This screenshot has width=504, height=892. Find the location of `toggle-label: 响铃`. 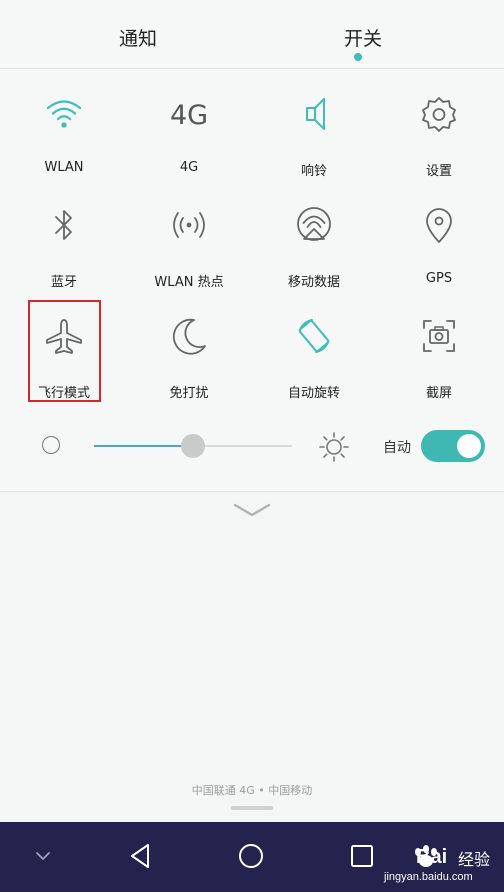

toggle-label: 响铃 is located at coordinates (313, 171).